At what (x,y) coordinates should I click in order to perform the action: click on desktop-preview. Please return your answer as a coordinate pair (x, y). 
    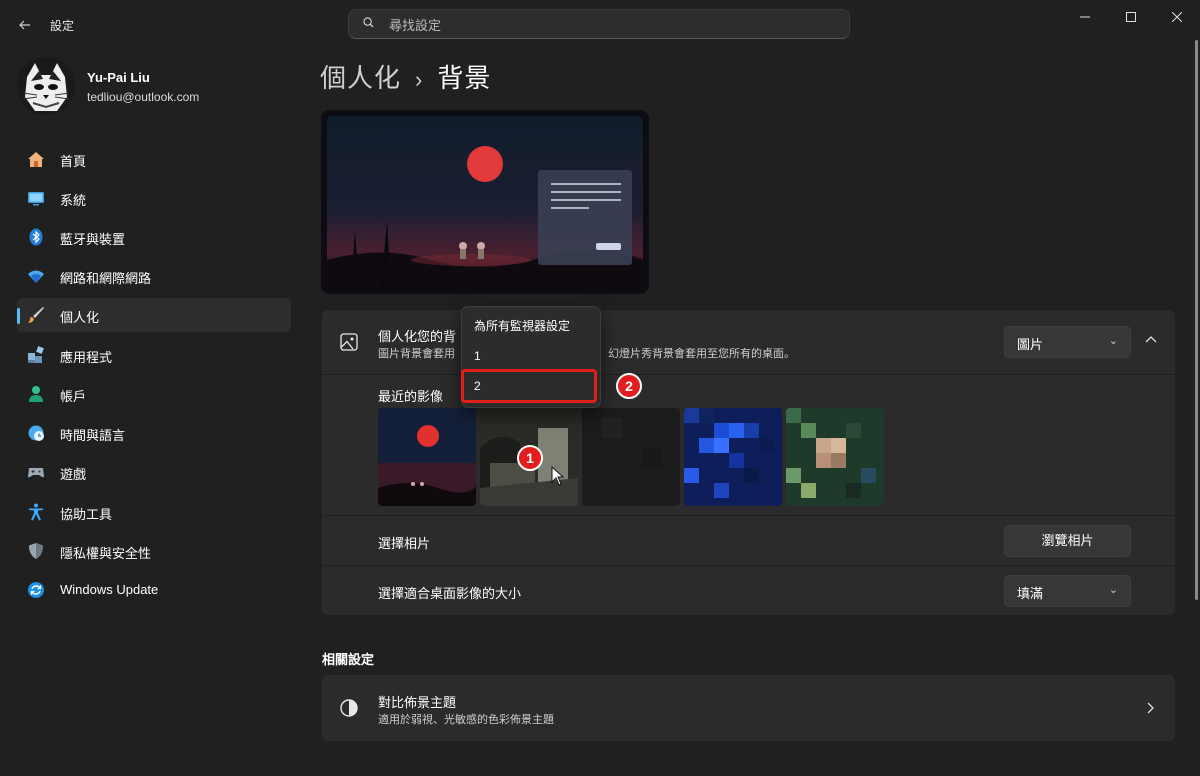
    Looking at the image, I should click on (485, 202).